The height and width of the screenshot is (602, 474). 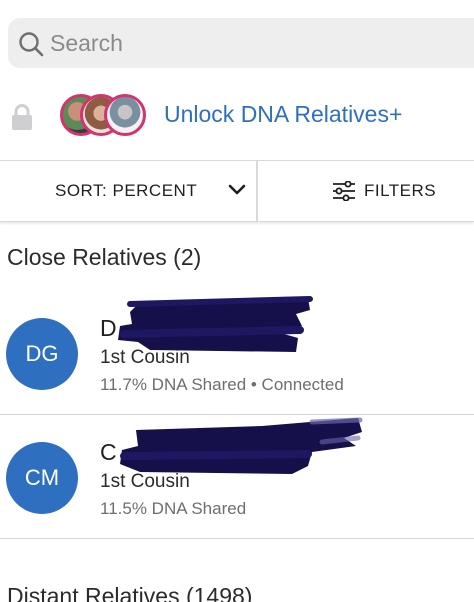 I want to click on unlock-dna-relatives-link: Unlock DNA Relatives+, so click(x=283, y=114).